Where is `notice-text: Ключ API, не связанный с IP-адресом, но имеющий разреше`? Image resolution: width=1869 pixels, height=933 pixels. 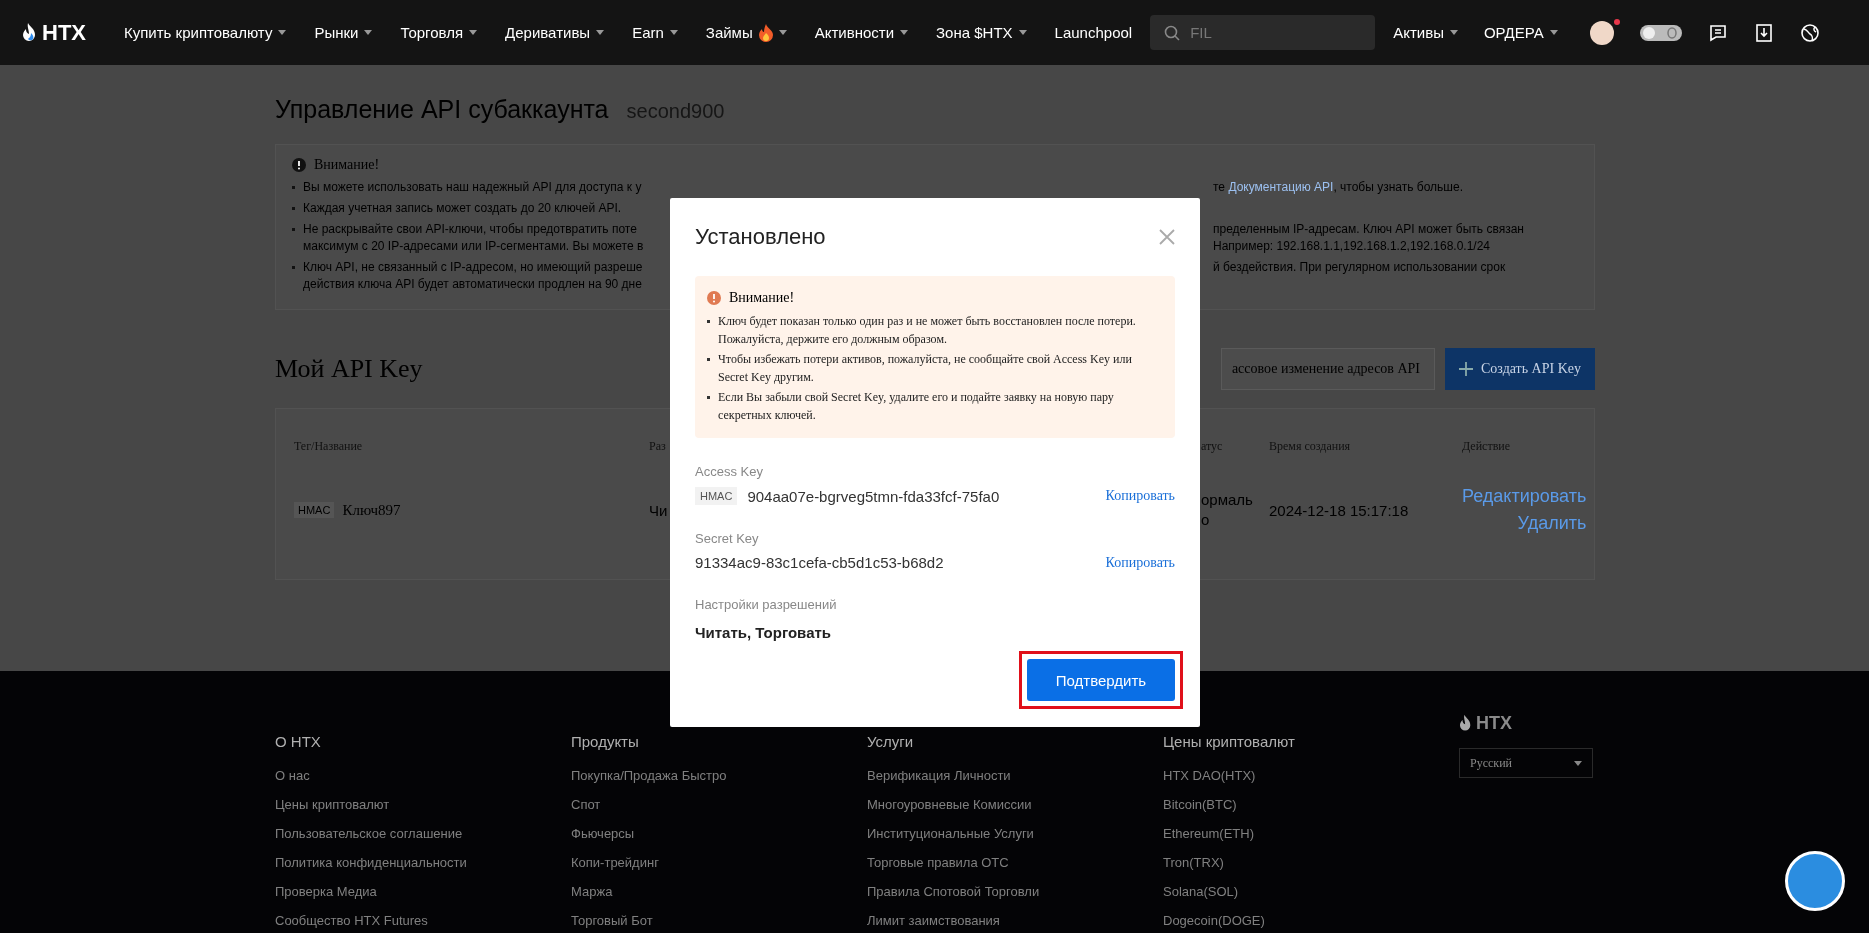
notice-text: Ключ API, не связанный с IP-адресом, но имеющий разреше is located at coordinates (473, 267).